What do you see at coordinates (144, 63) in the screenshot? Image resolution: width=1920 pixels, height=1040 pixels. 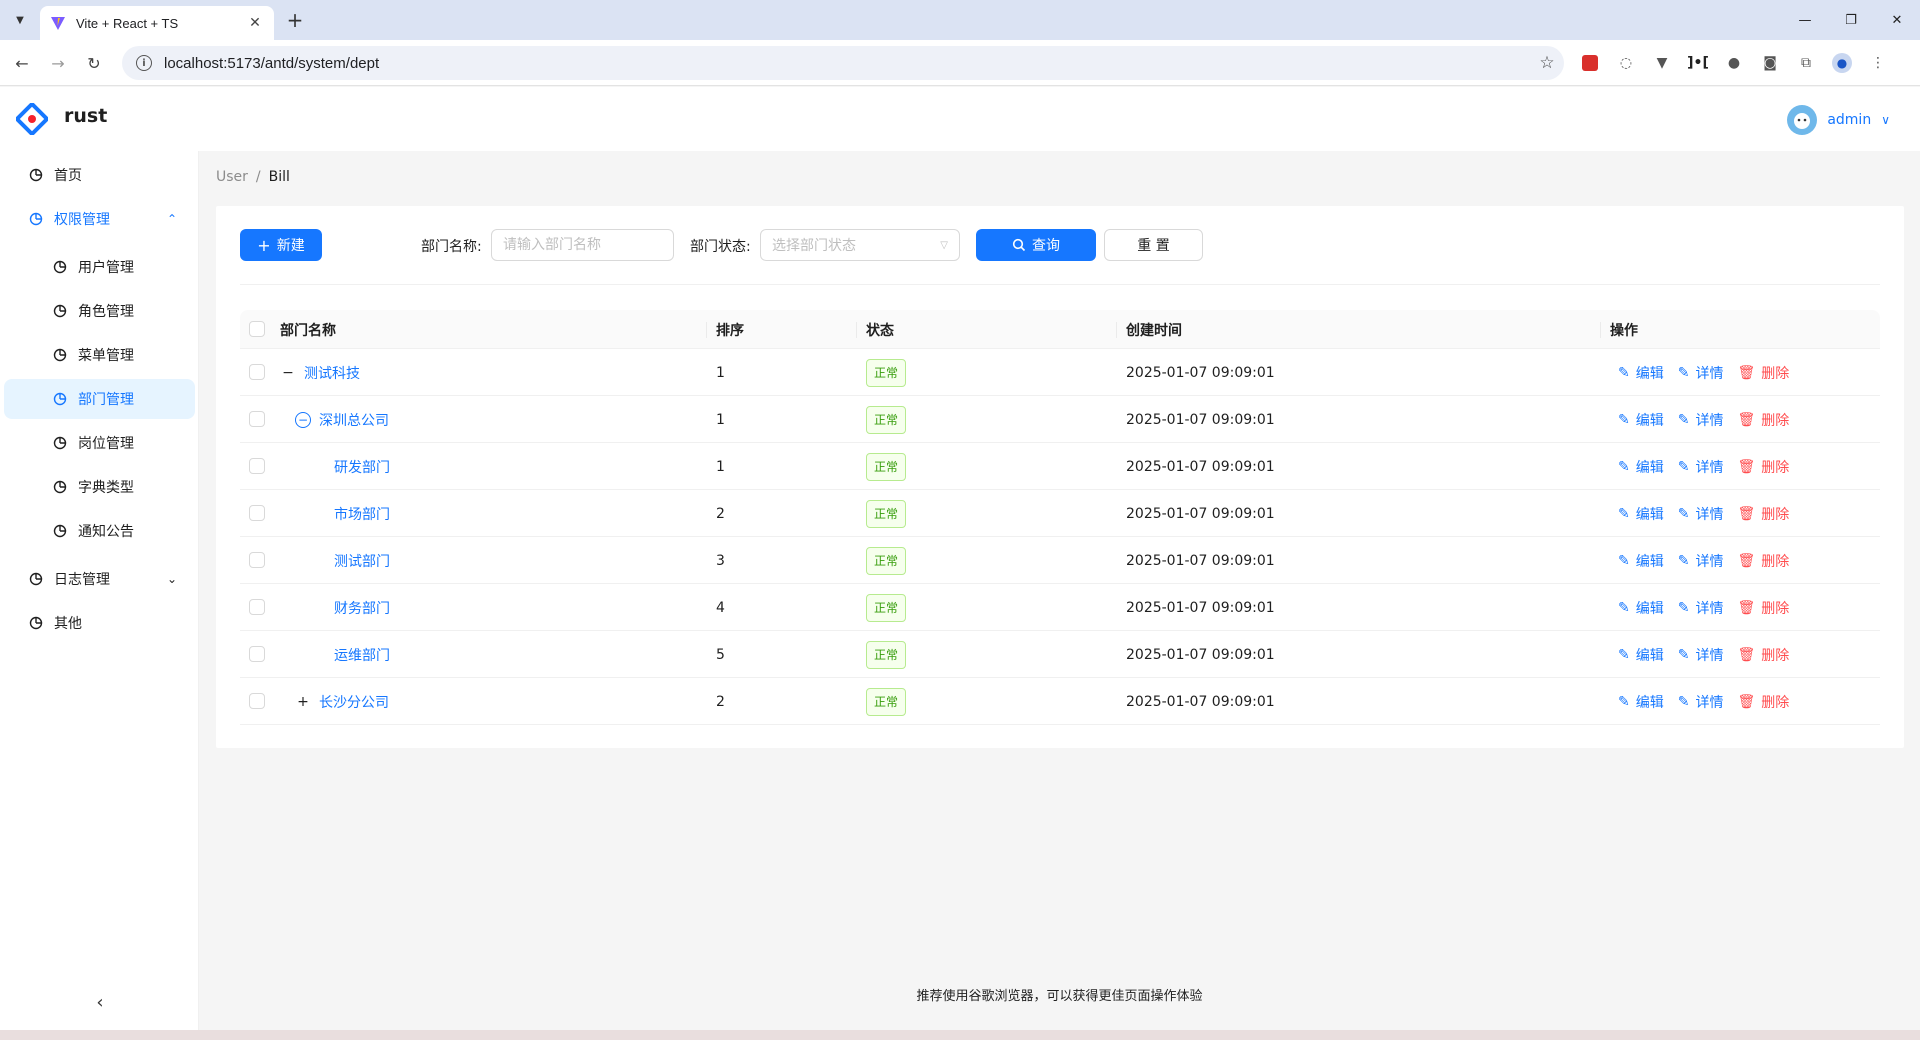 I see `site-info-icon: i` at bounding box center [144, 63].